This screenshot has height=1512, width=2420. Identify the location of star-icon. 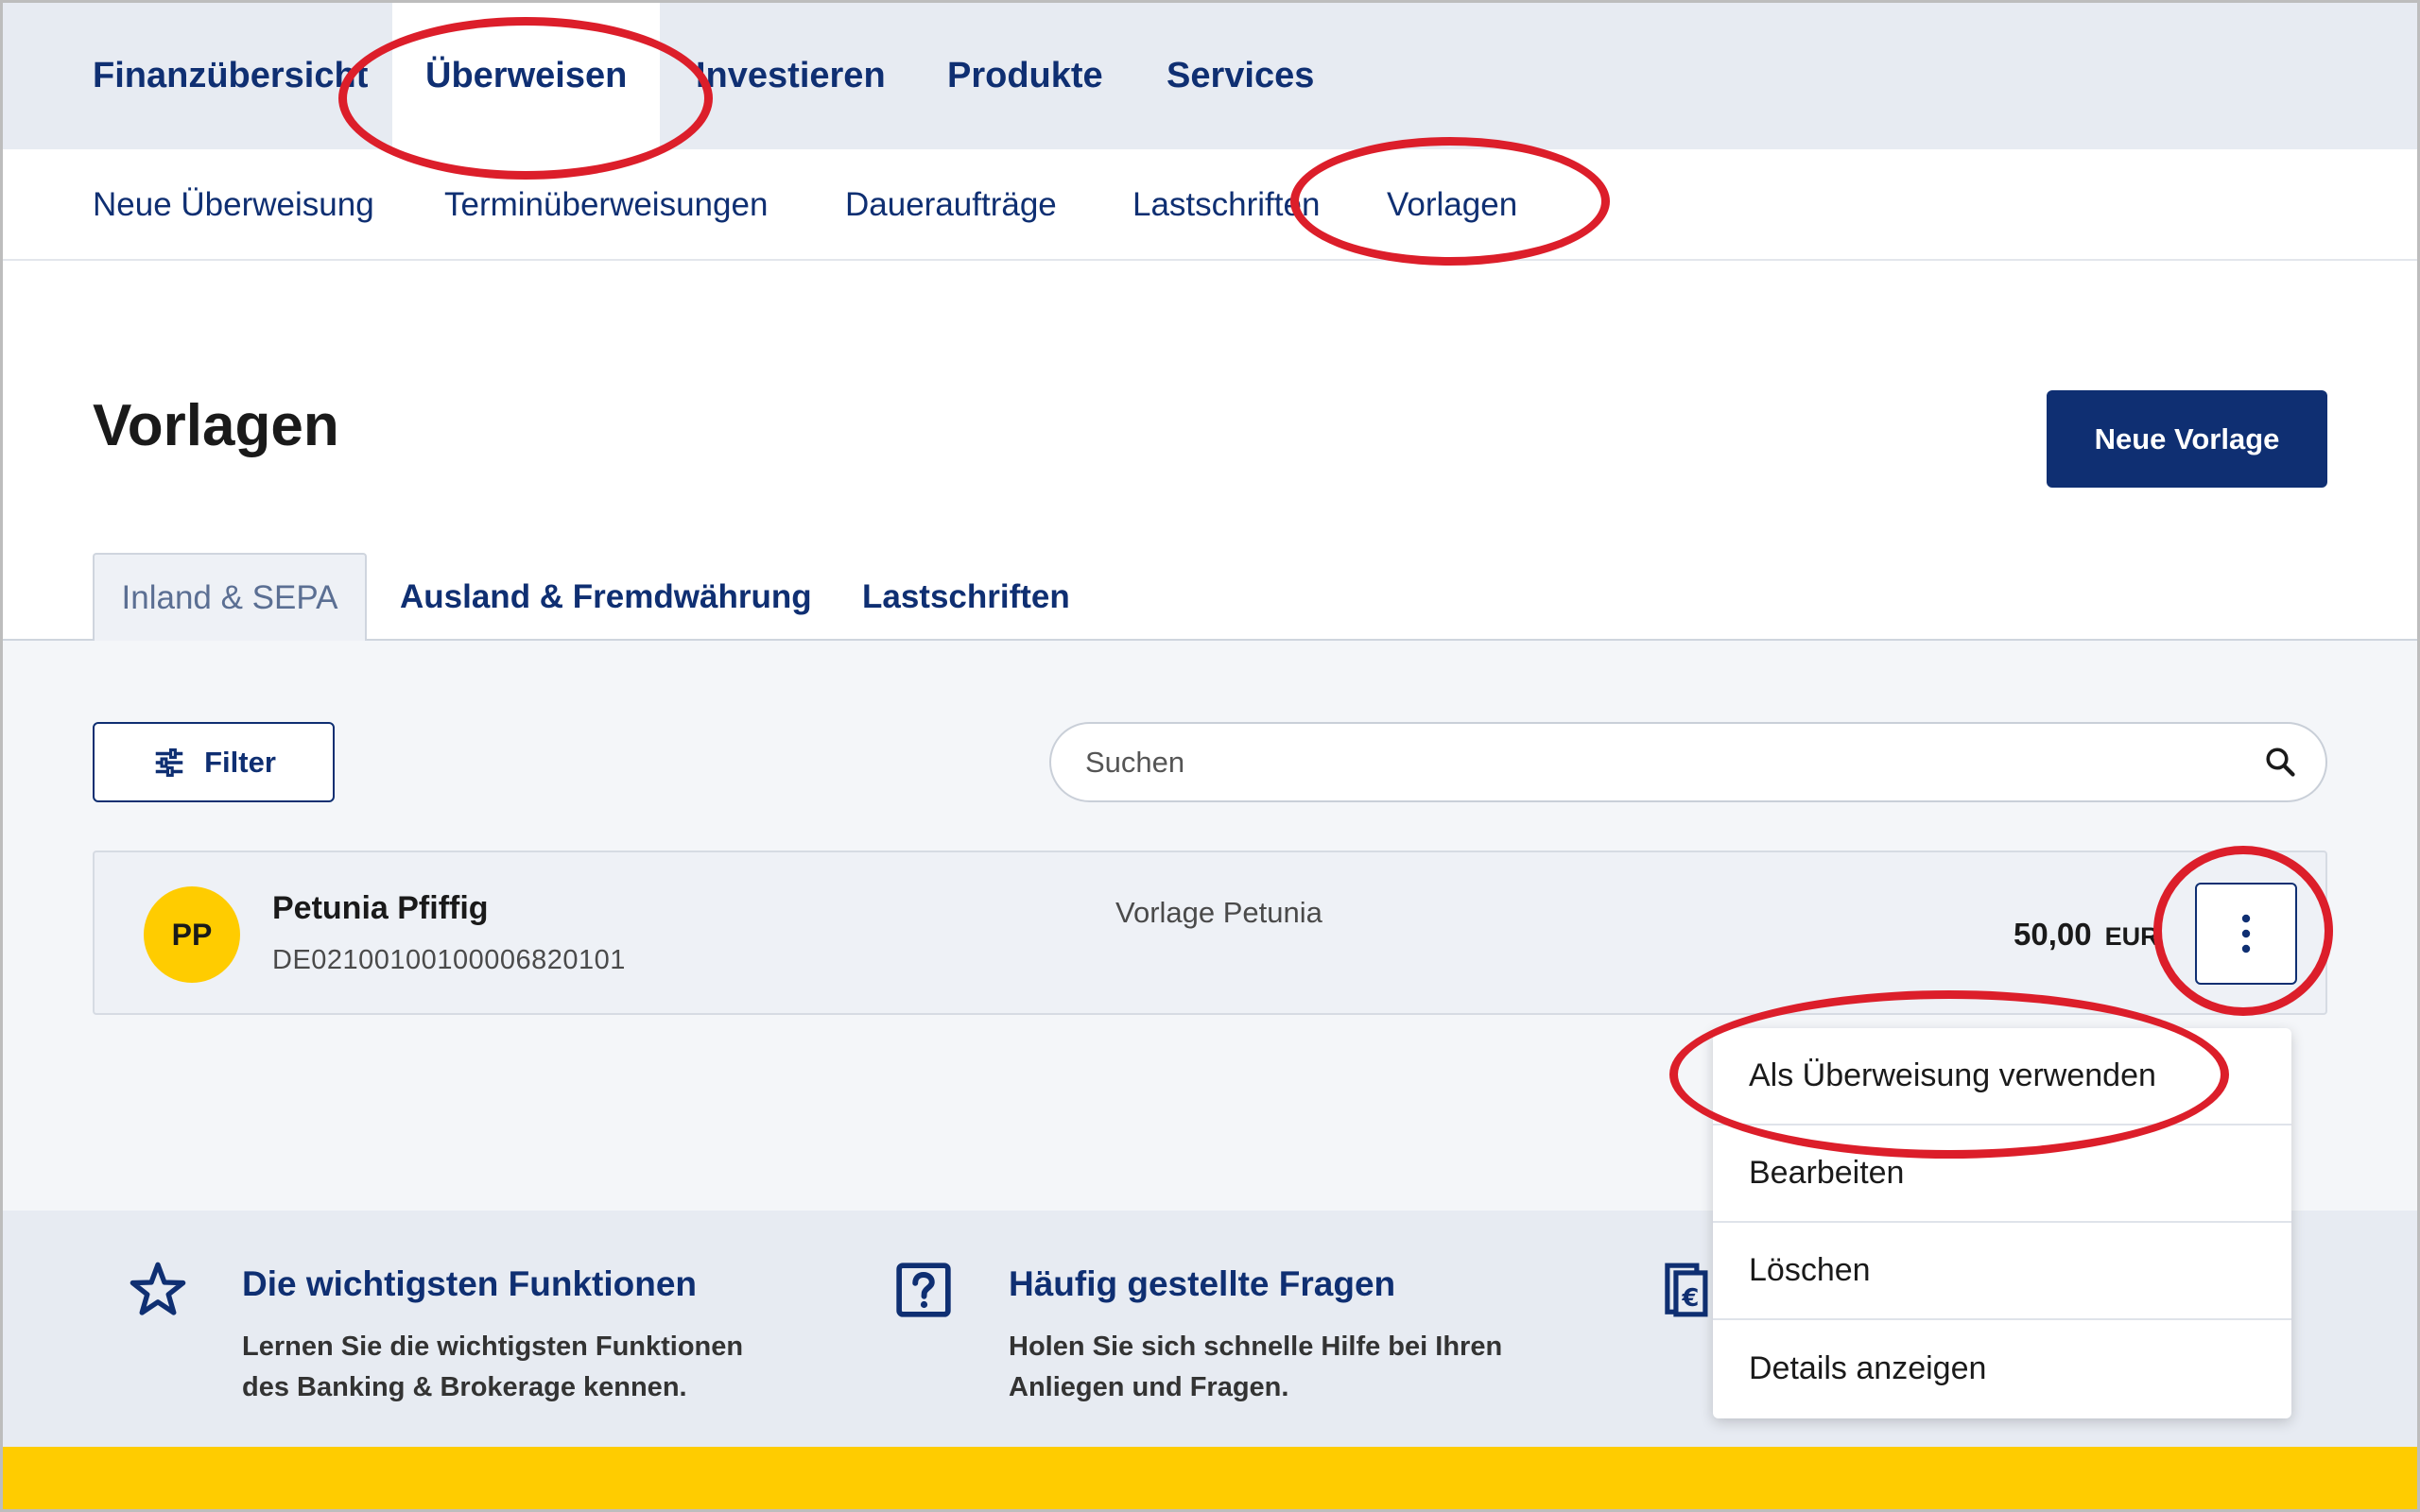
(158, 1288).